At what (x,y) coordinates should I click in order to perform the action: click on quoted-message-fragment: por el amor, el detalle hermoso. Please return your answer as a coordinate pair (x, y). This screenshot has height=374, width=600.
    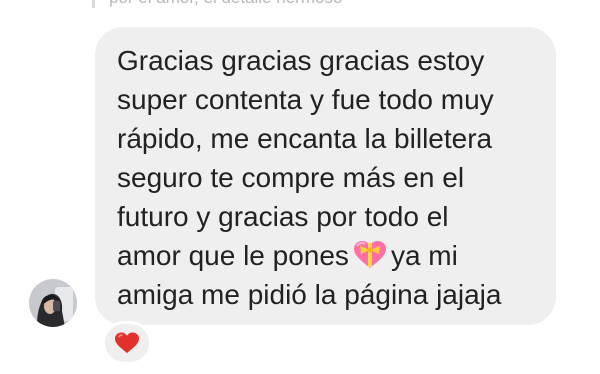
    Looking at the image, I should click on (217, 4).